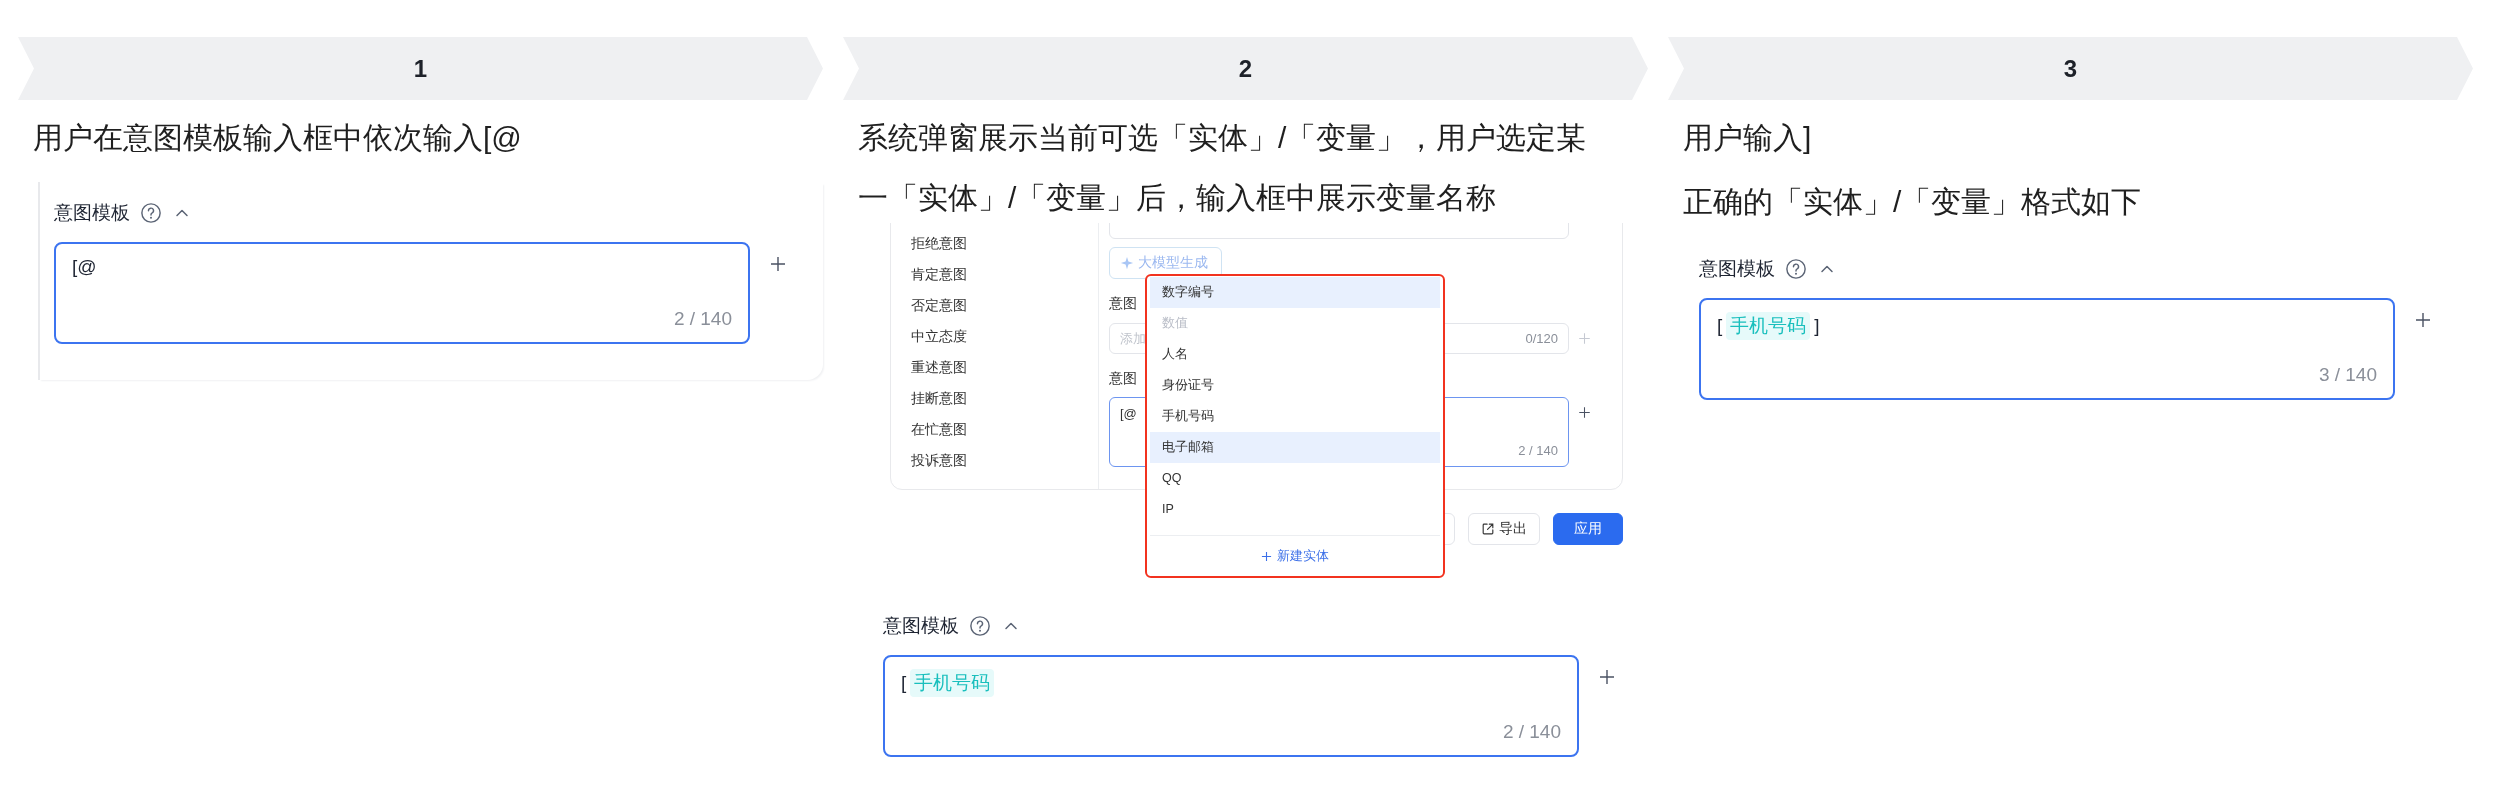 The image size is (2494, 792). I want to click on step-number: 3, so click(2070, 68).